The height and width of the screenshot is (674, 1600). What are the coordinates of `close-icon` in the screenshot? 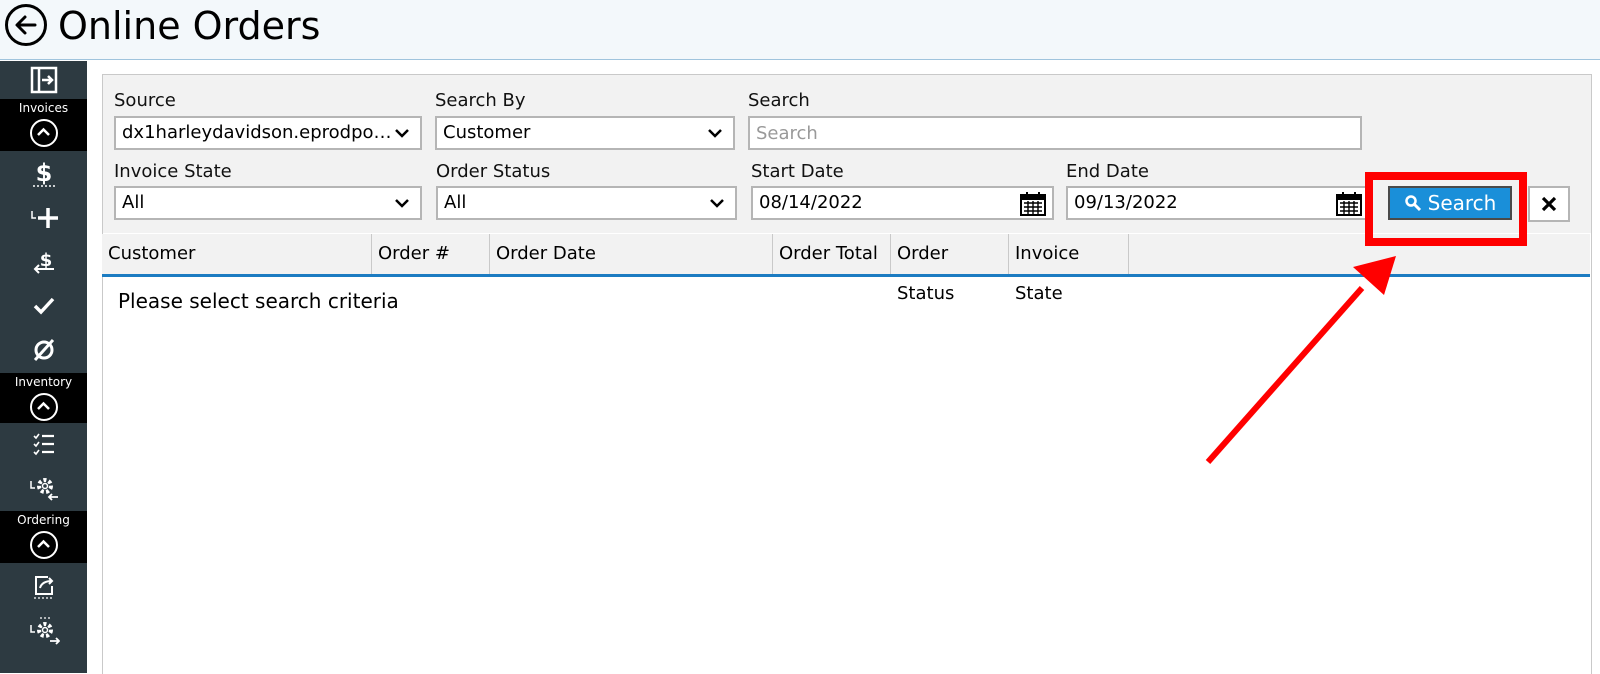 It's located at (1549, 204).